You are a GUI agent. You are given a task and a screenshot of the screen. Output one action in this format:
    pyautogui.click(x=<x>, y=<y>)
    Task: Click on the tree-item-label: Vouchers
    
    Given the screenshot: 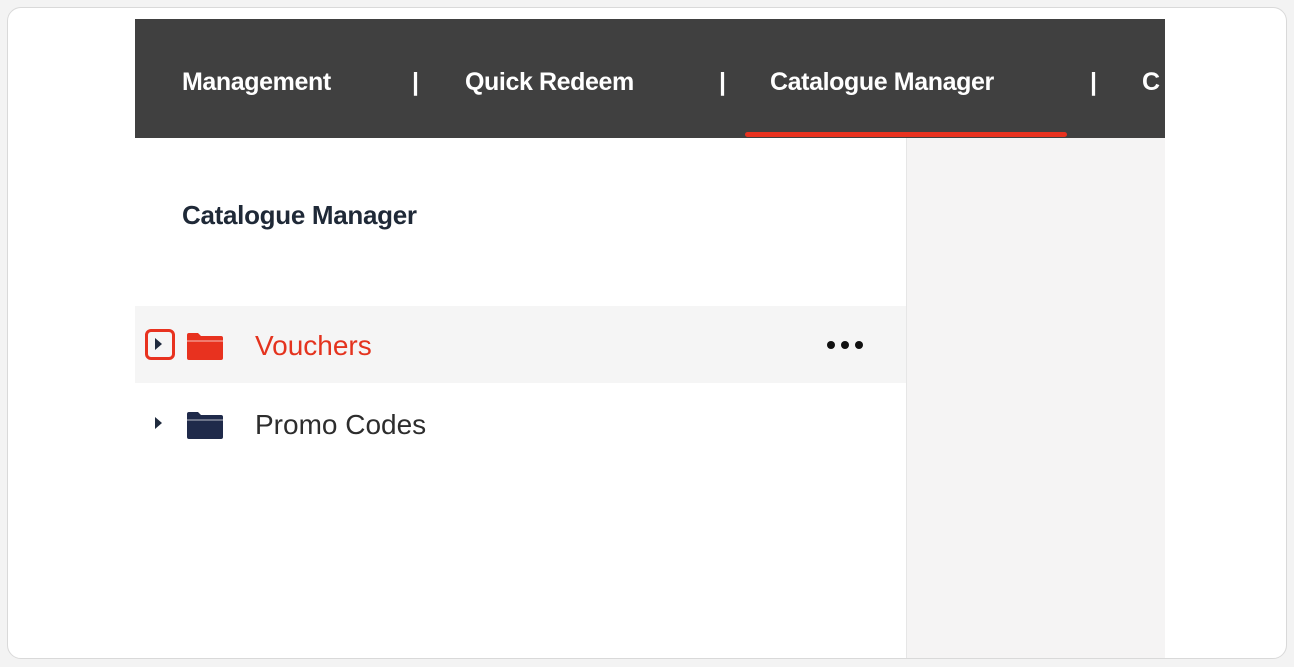 What is the action you would take?
    pyautogui.click(x=313, y=345)
    